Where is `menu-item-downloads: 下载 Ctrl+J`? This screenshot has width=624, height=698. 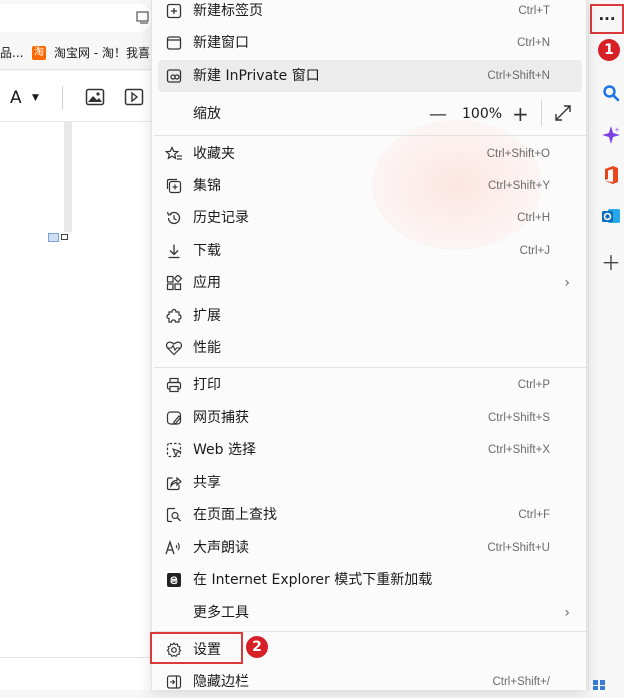
menu-item-downloads: 下载 Ctrl+J is located at coordinates (370, 251).